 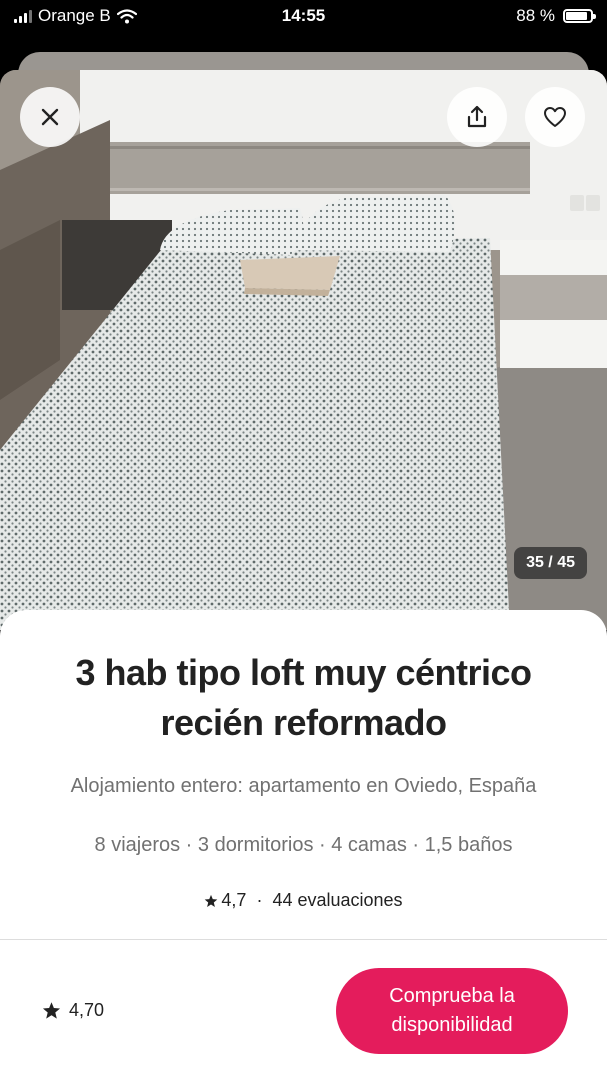 What do you see at coordinates (234, 900) in the screenshot?
I see `rating-value: 4,7` at bounding box center [234, 900].